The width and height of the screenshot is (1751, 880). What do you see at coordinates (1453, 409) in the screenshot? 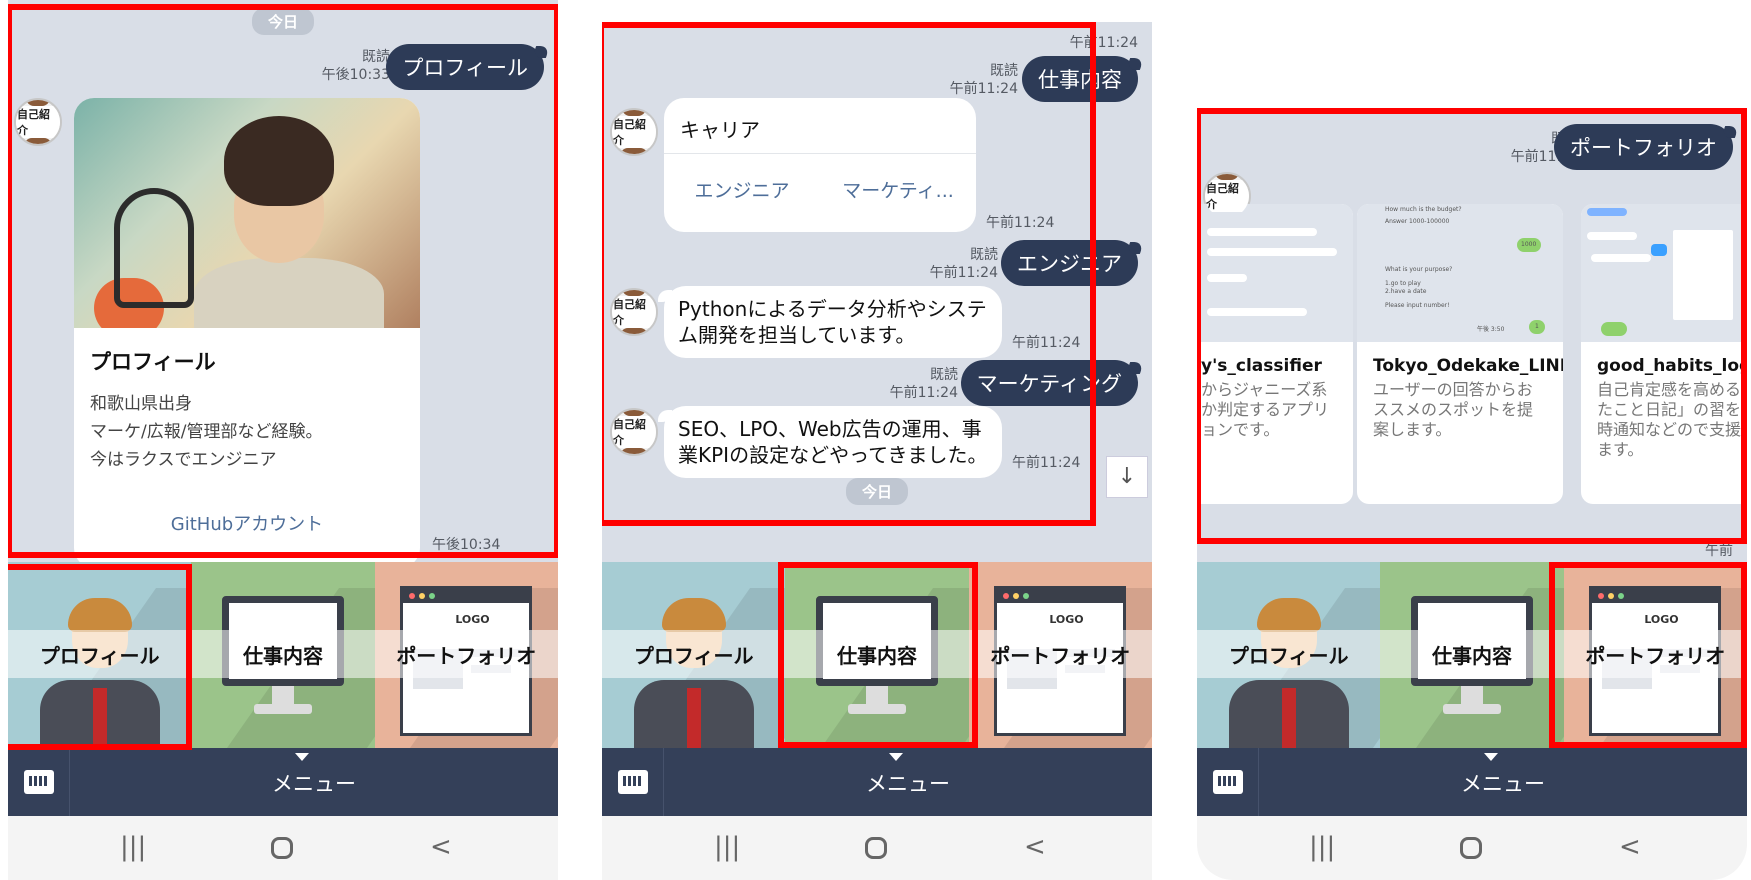
I see `portfolio-card-desc: ユーザーの回答からおススメのスポットを提案します。` at bounding box center [1453, 409].